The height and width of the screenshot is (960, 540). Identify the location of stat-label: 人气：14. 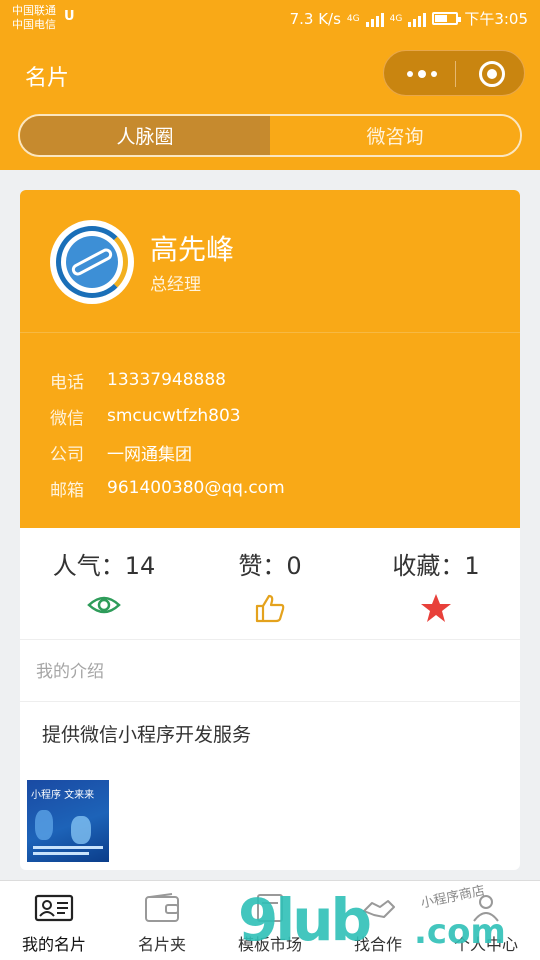
(104, 566).